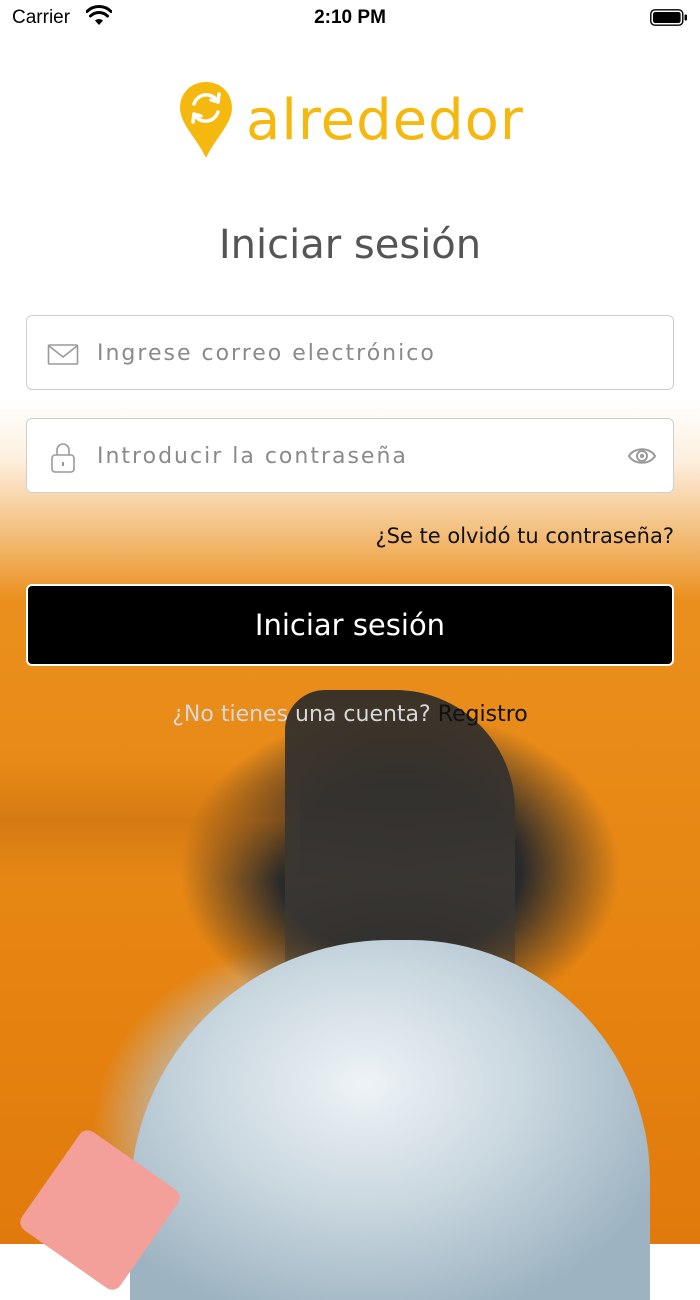  What do you see at coordinates (206, 120) in the screenshot?
I see `location-pin-icon` at bounding box center [206, 120].